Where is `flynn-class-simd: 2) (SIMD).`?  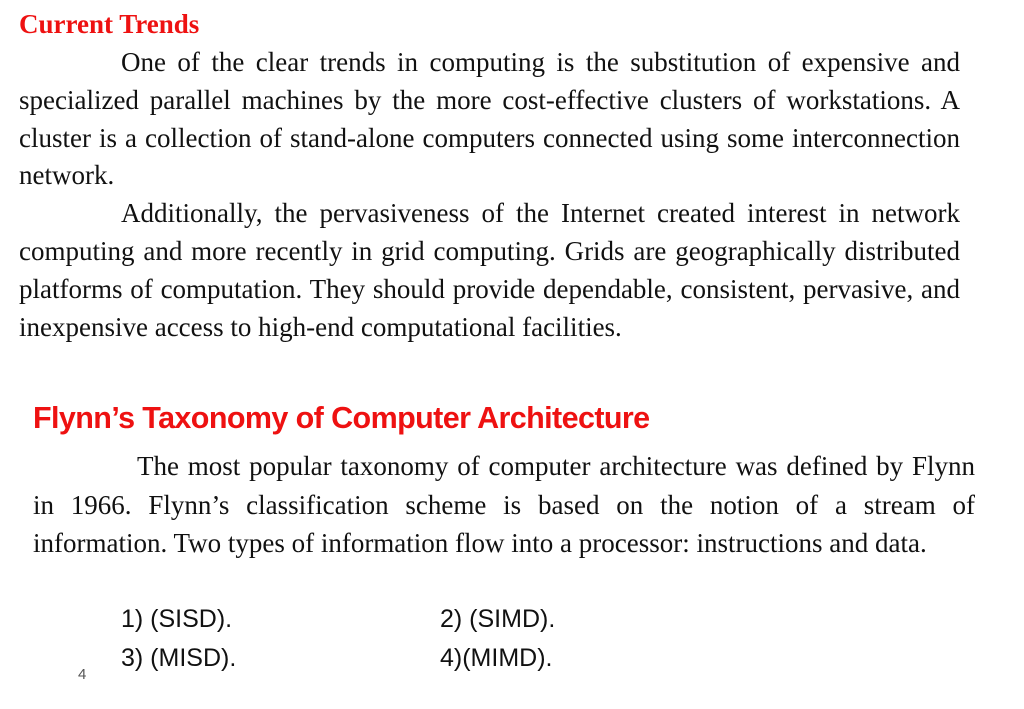
flynn-class-simd: 2) (SIMD). is located at coordinates (498, 619).